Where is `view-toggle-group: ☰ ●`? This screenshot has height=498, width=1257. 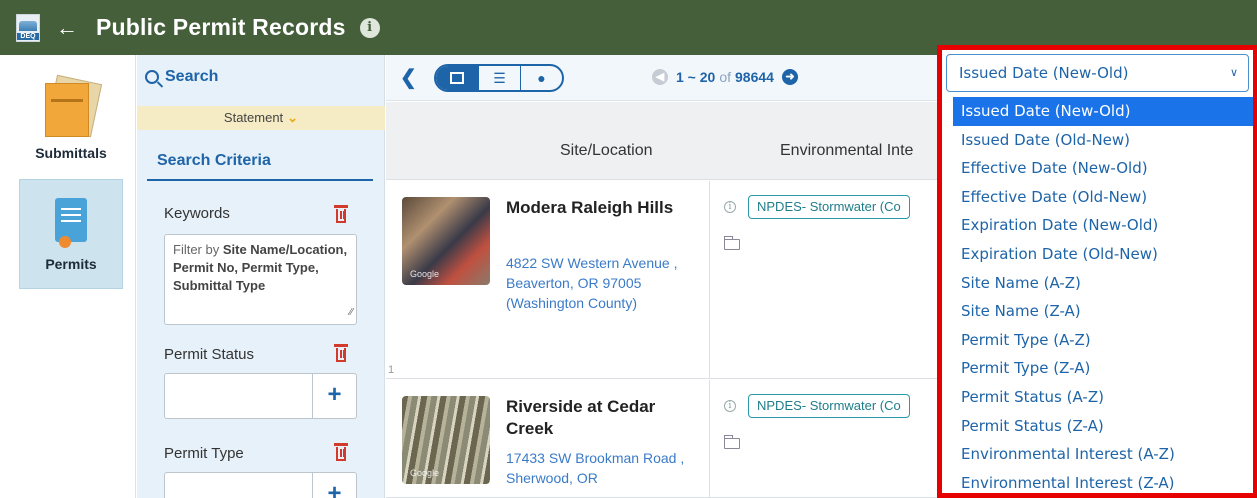
view-toggle-group: ☰ ● is located at coordinates (499, 78).